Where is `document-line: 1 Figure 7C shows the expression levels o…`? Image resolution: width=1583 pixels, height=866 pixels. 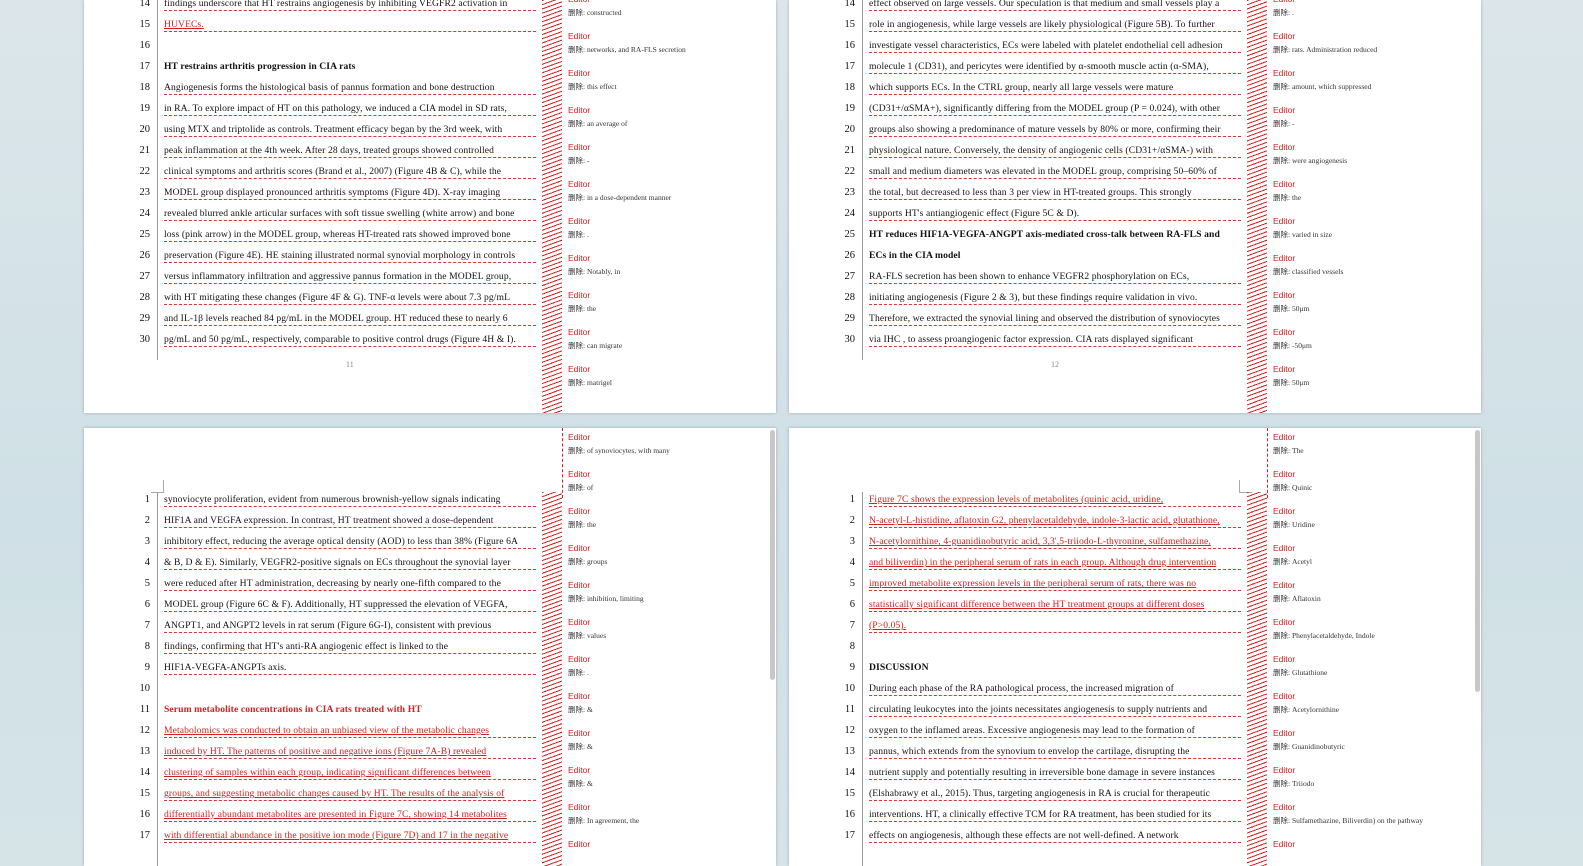 document-line: 1 Figure 7C shows the expression levels o… is located at coordinates (1019, 502).